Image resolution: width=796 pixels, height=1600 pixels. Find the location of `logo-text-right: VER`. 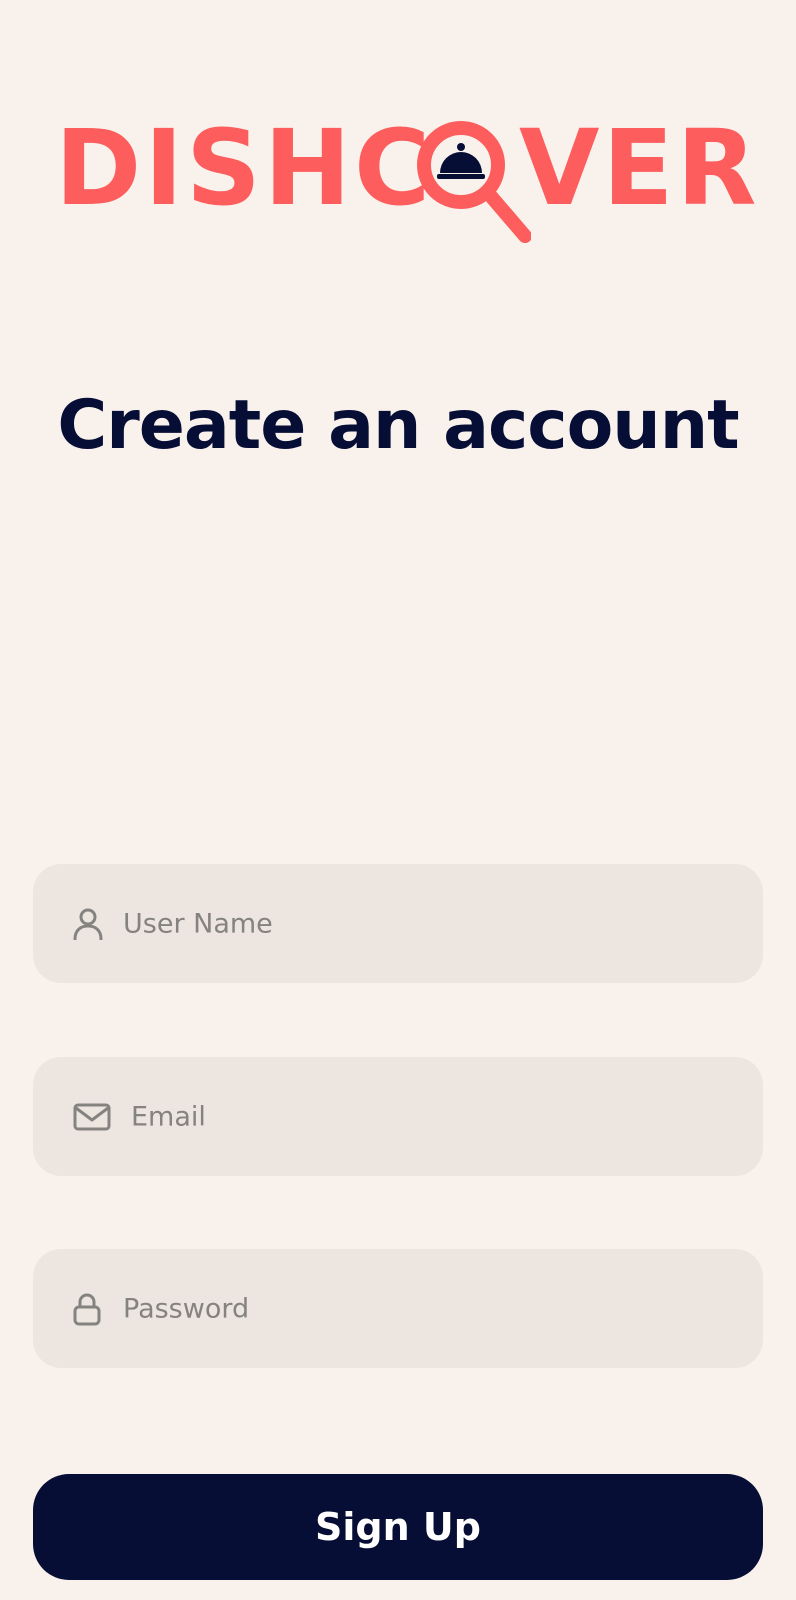

logo-text-right: VER is located at coordinates (639, 168).